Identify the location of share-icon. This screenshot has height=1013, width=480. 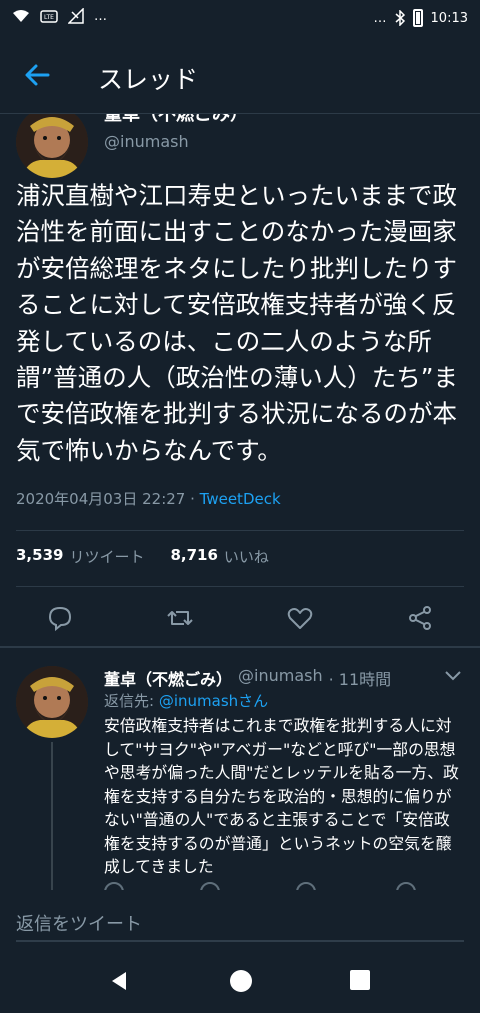
(420, 618).